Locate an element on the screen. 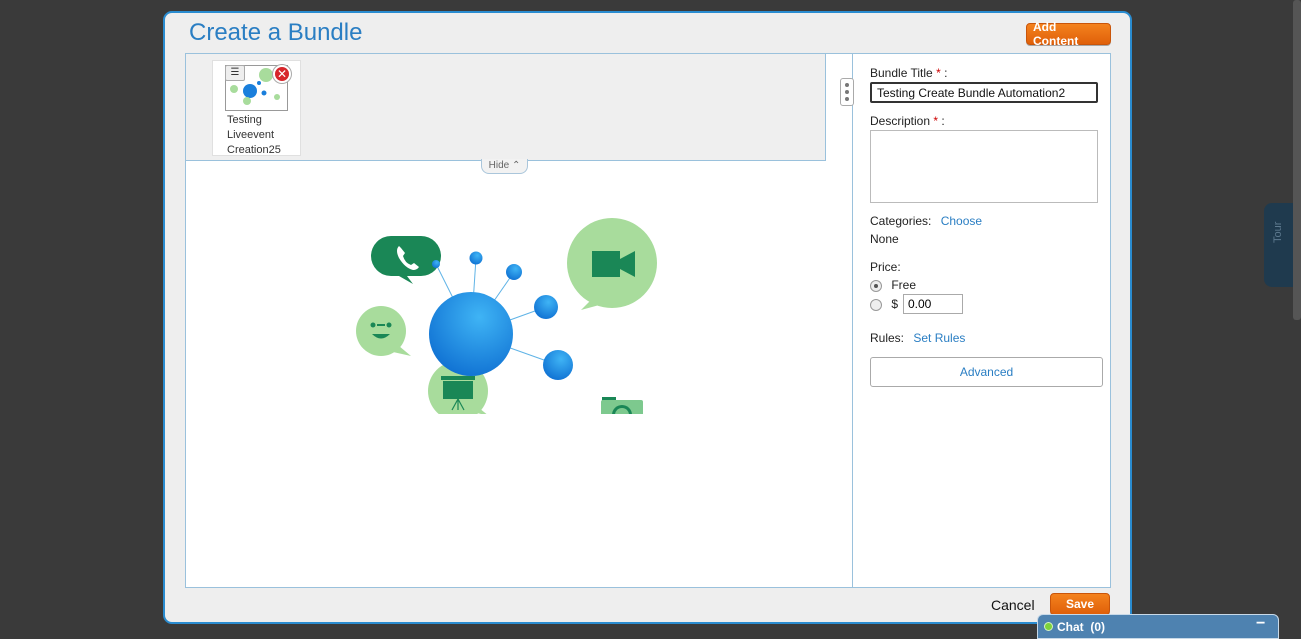  card-menu-icon: ☰ is located at coordinates (235, 73).